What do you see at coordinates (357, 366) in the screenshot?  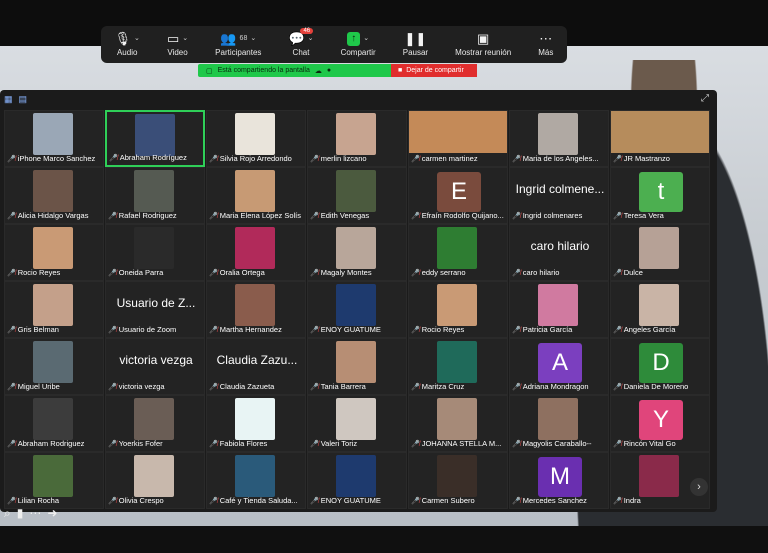 I see `participant-tile: 🎤̸ Tania Barrera` at bounding box center [357, 366].